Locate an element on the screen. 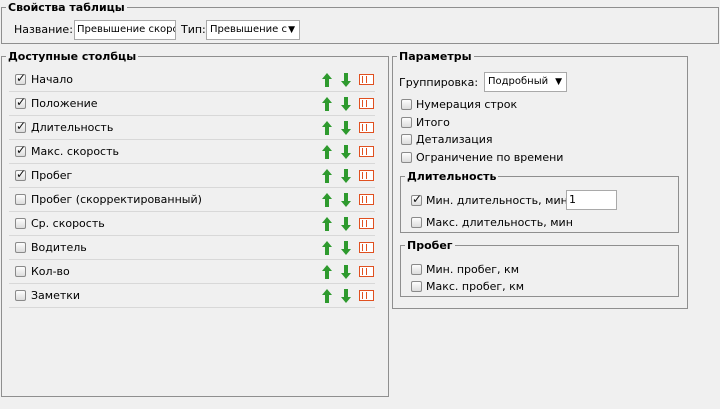  column-label: Длительность is located at coordinates (72, 127).